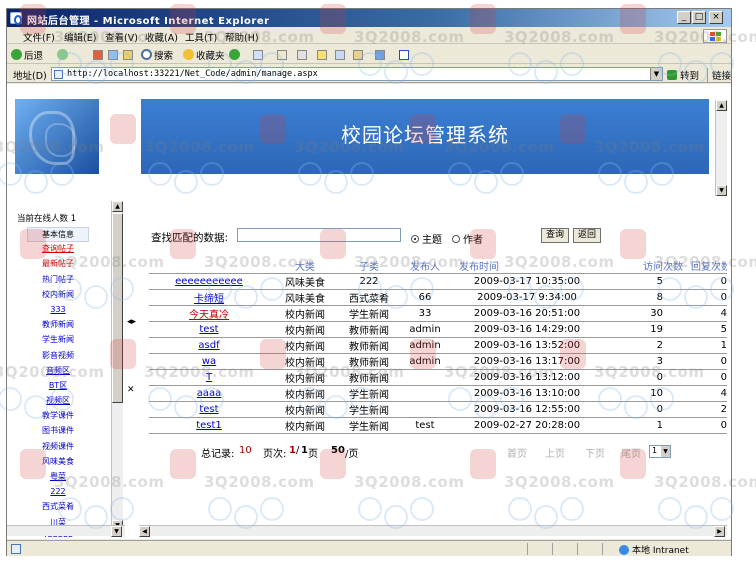  Describe the element at coordinates (58, 249) in the screenshot. I see `sidebar-item: 查询帖子` at that location.